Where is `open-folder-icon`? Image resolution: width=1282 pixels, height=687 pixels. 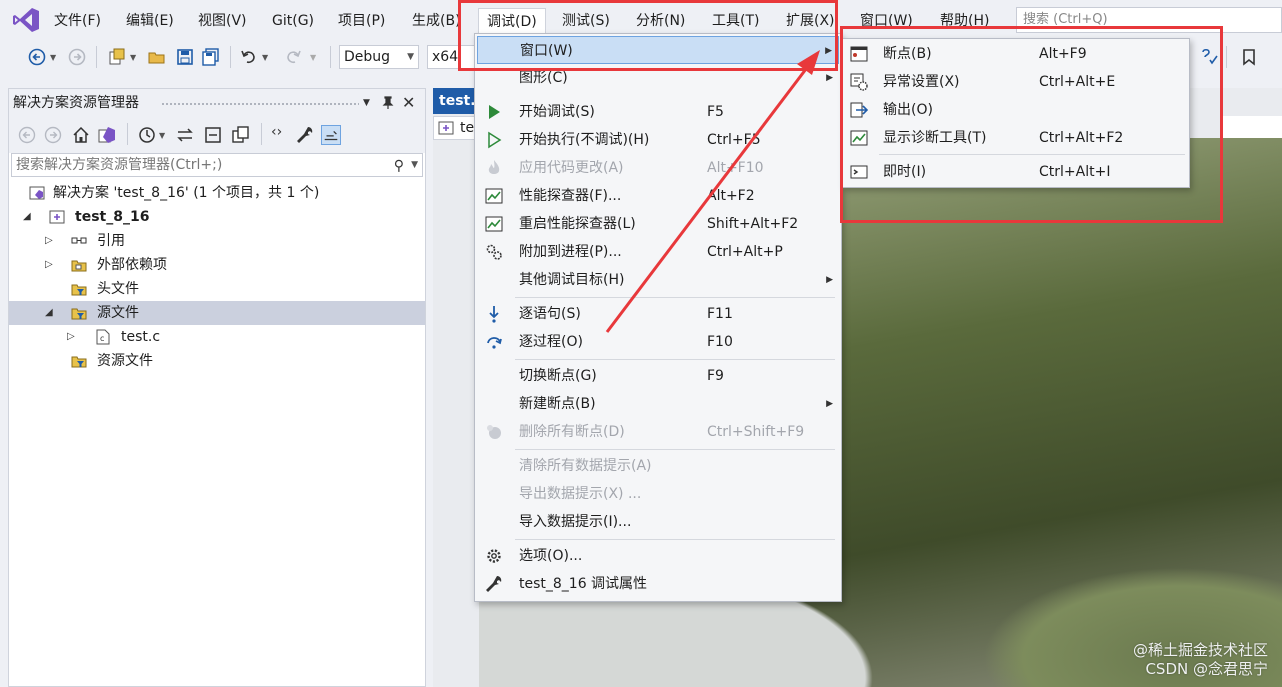 open-folder-icon is located at coordinates (157, 57).